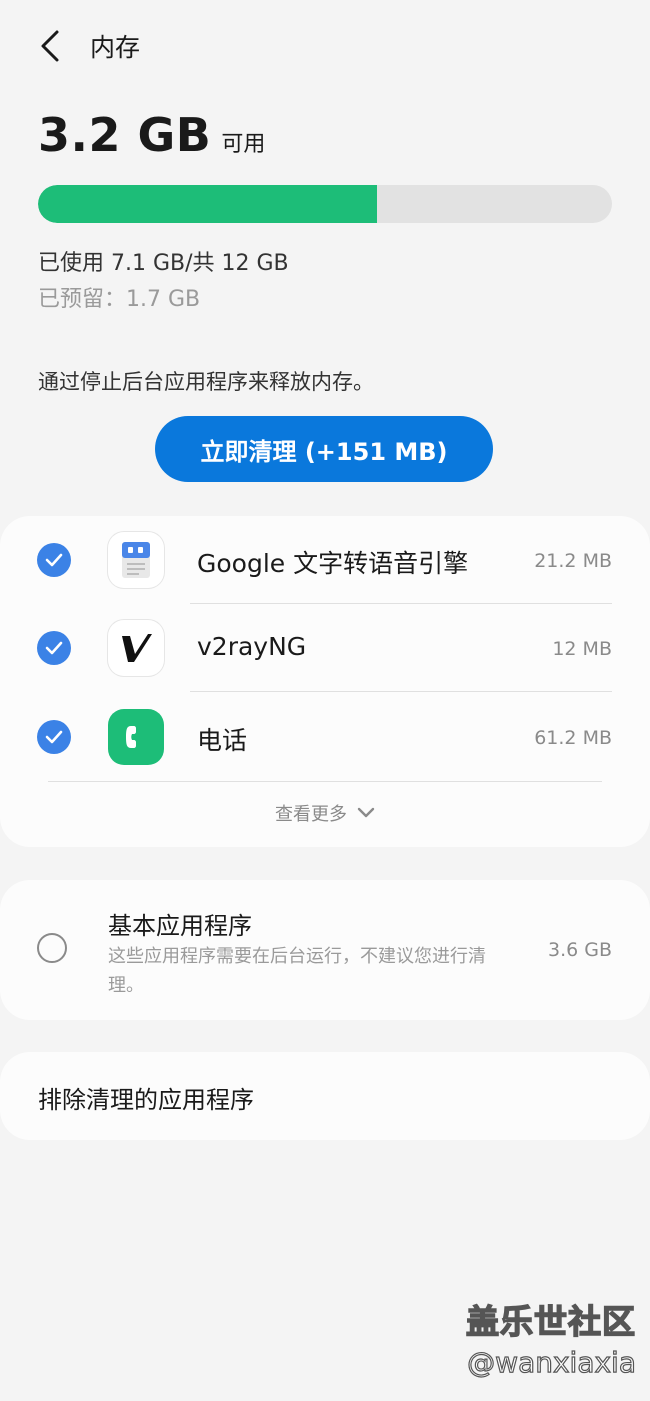  I want to click on app-row-phone: 电话 61.2 MB, so click(325, 736).